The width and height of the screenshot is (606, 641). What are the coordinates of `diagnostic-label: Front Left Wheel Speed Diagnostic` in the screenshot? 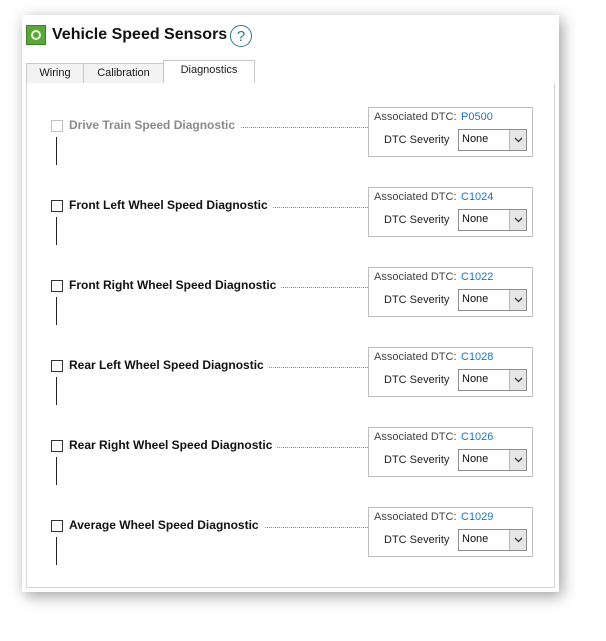 It's located at (171, 205).